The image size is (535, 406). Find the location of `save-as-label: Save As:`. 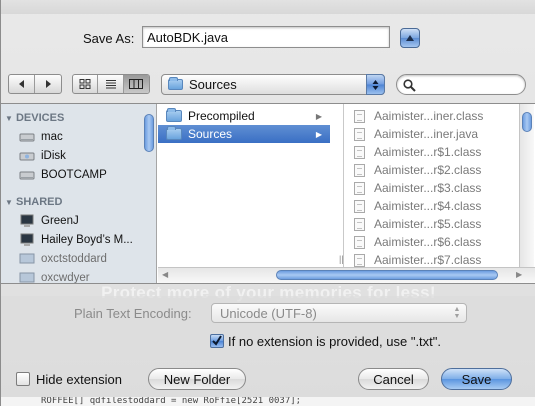

save-as-label: Save As: is located at coordinates (109, 38).